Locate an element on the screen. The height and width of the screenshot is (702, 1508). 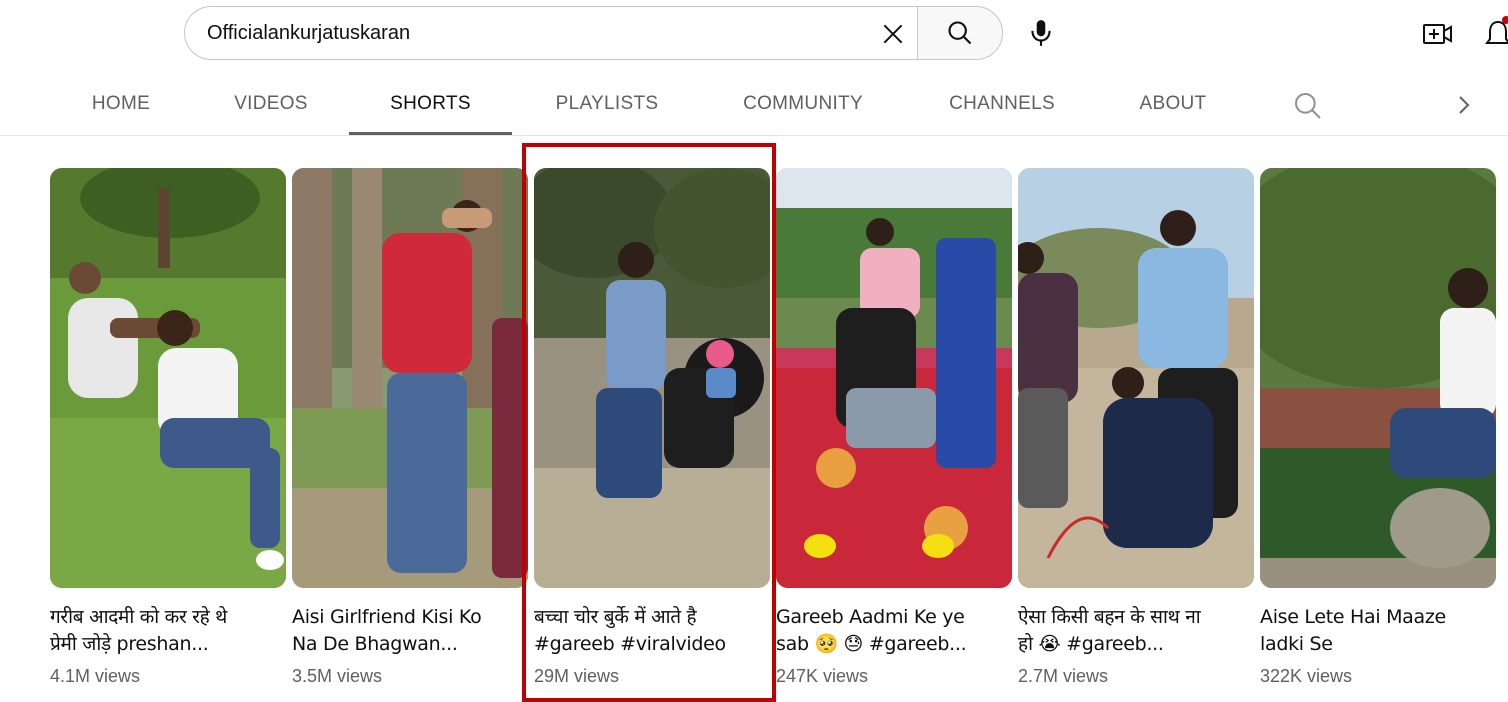
short-views: 2.7M views is located at coordinates (1063, 676).